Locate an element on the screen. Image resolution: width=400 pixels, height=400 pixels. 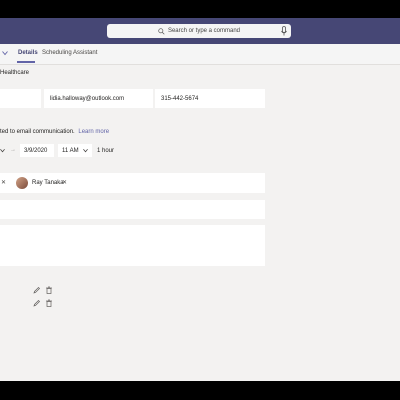
microphone-icon is located at coordinates (284, 31).